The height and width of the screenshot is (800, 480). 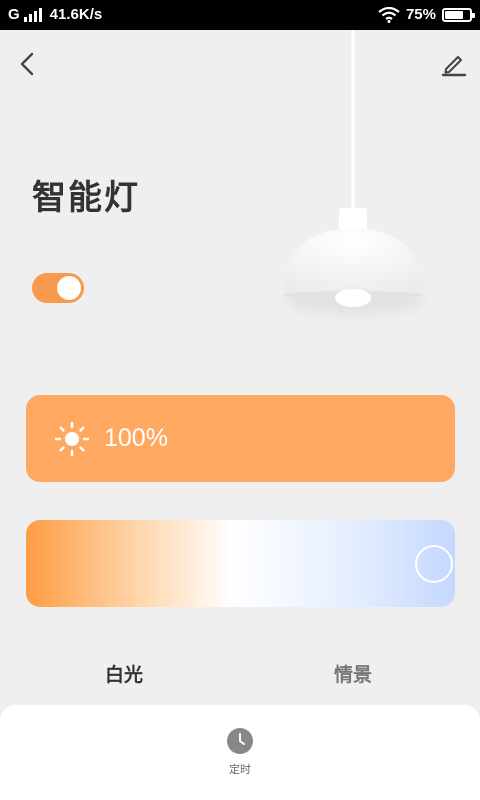 I want to click on chevron-left-icon, so click(x=27, y=64).